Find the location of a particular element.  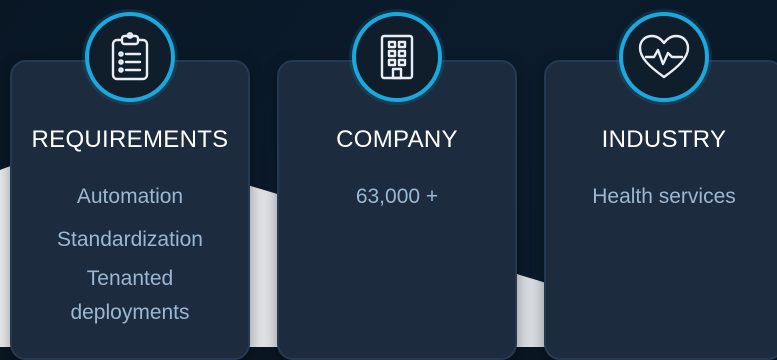

clipboard-icon-badge is located at coordinates (130, 57).